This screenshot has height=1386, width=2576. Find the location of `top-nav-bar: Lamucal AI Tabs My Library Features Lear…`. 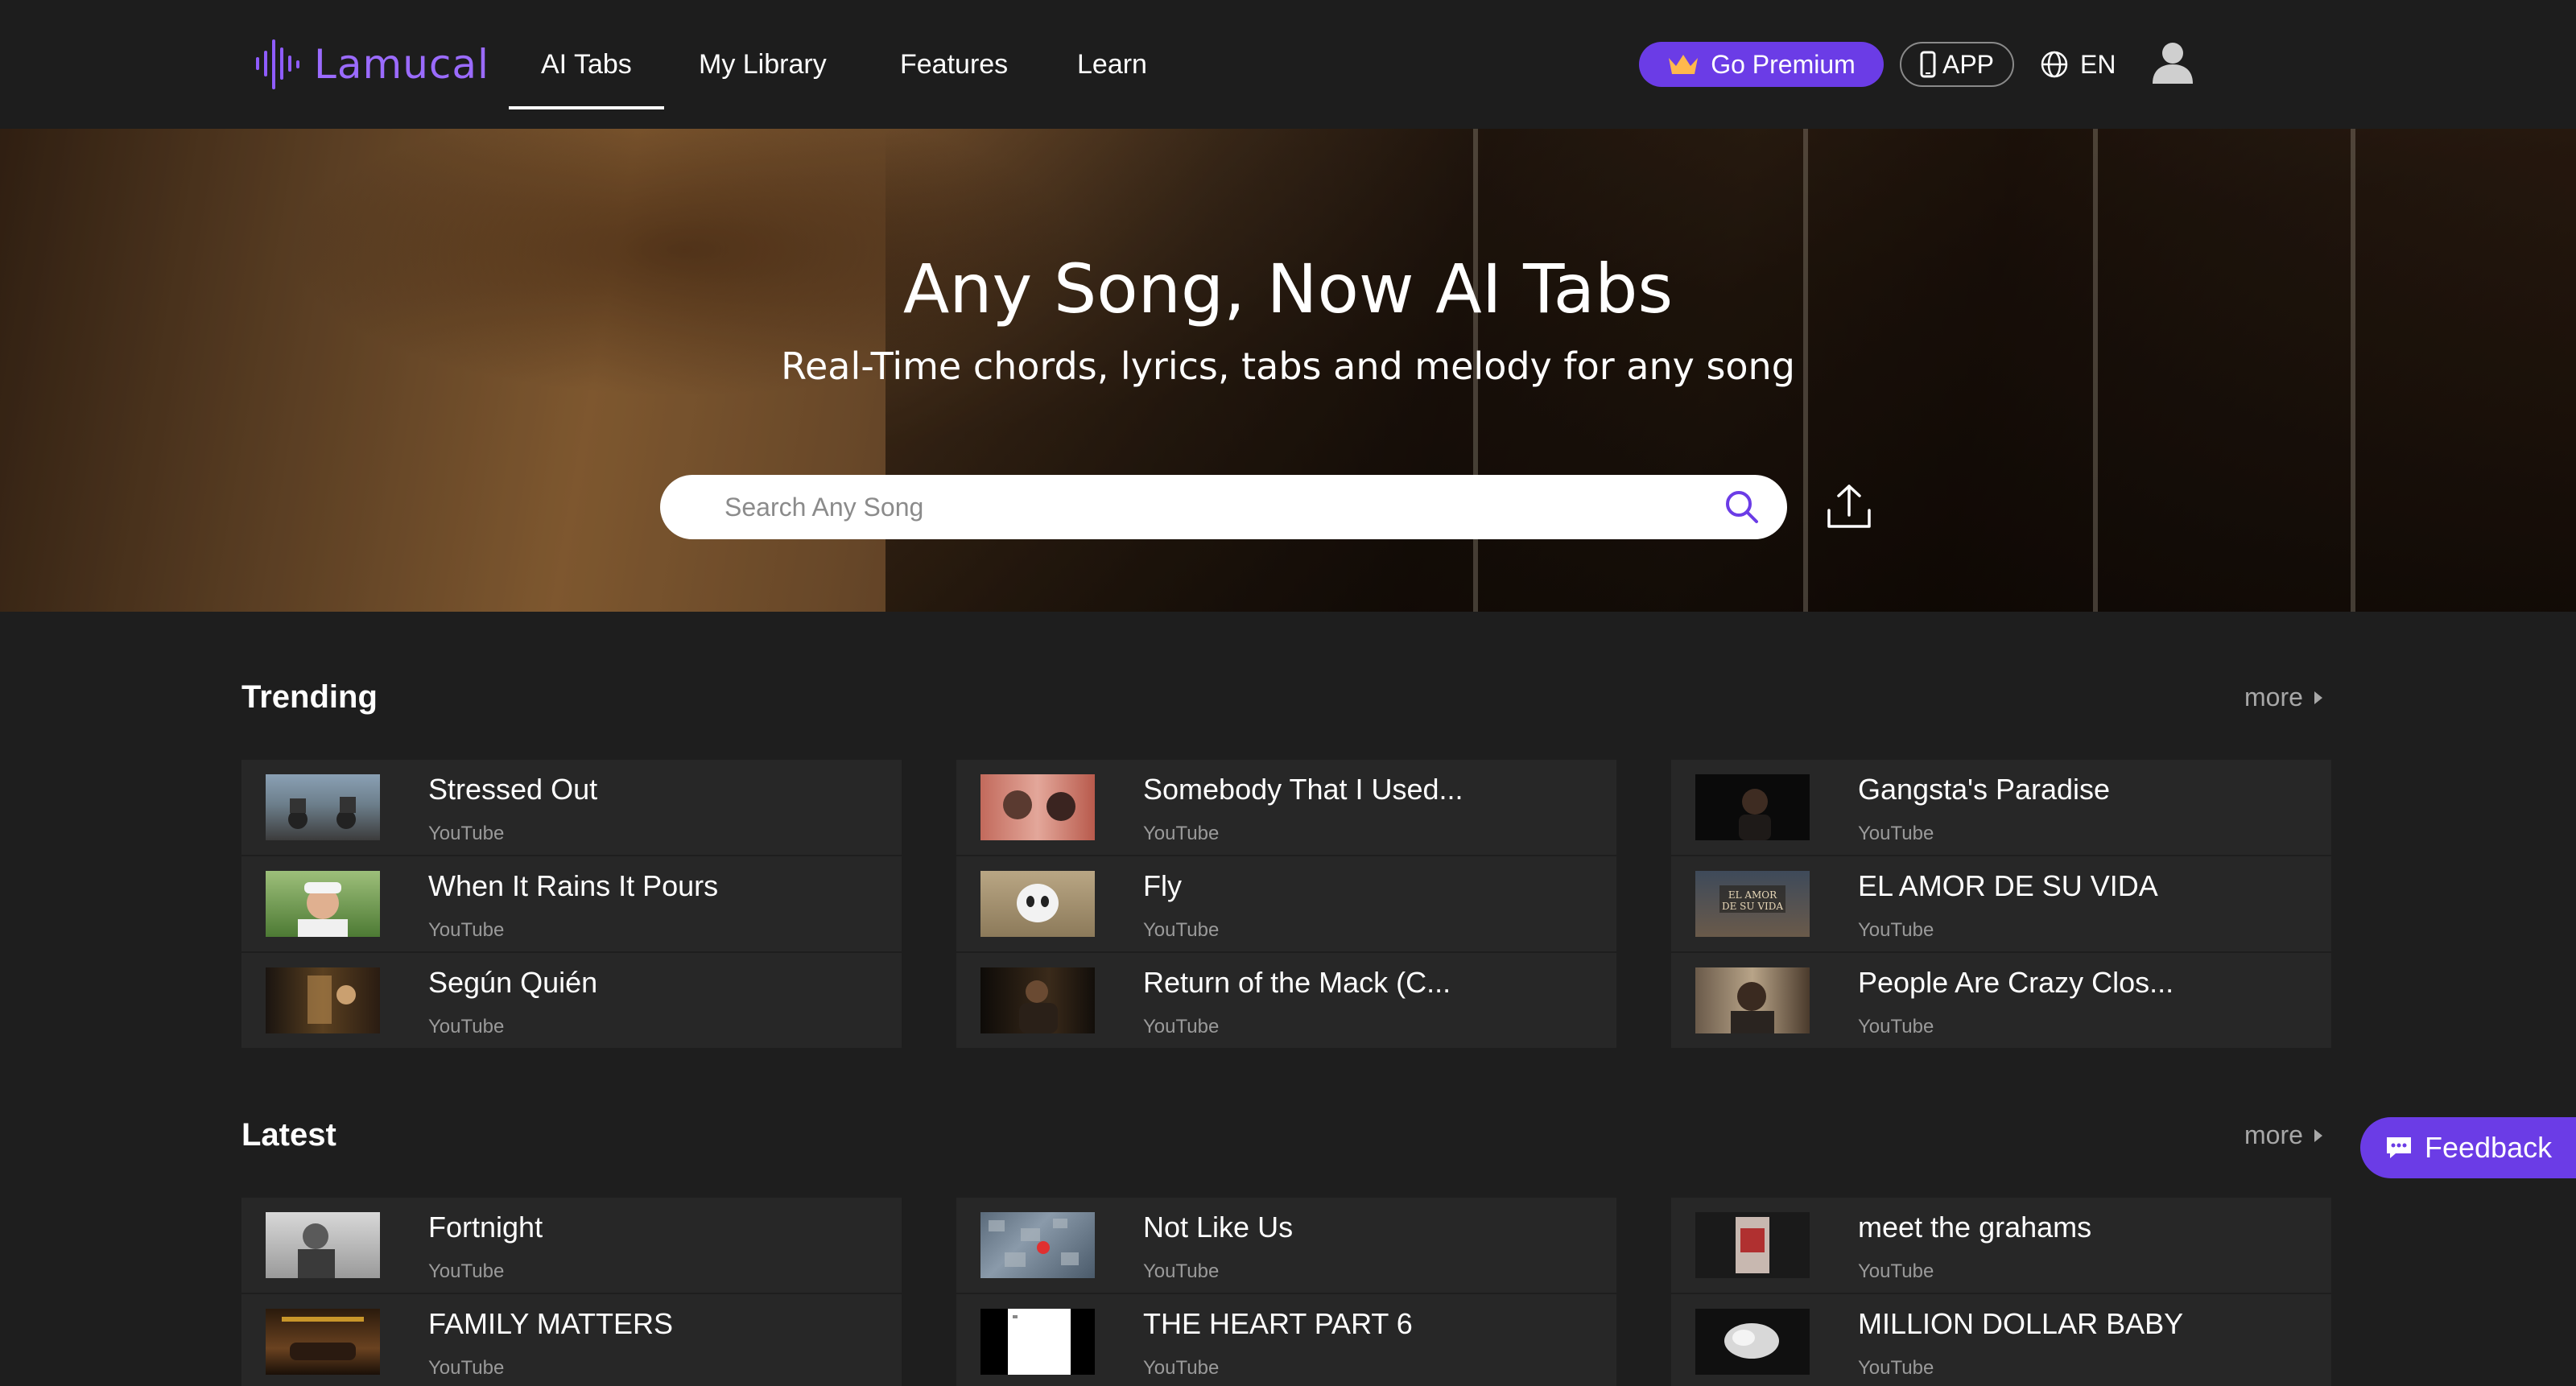

top-nav-bar: Lamucal AI Tabs My Library Features Lear… is located at coordinates (1288, 64).